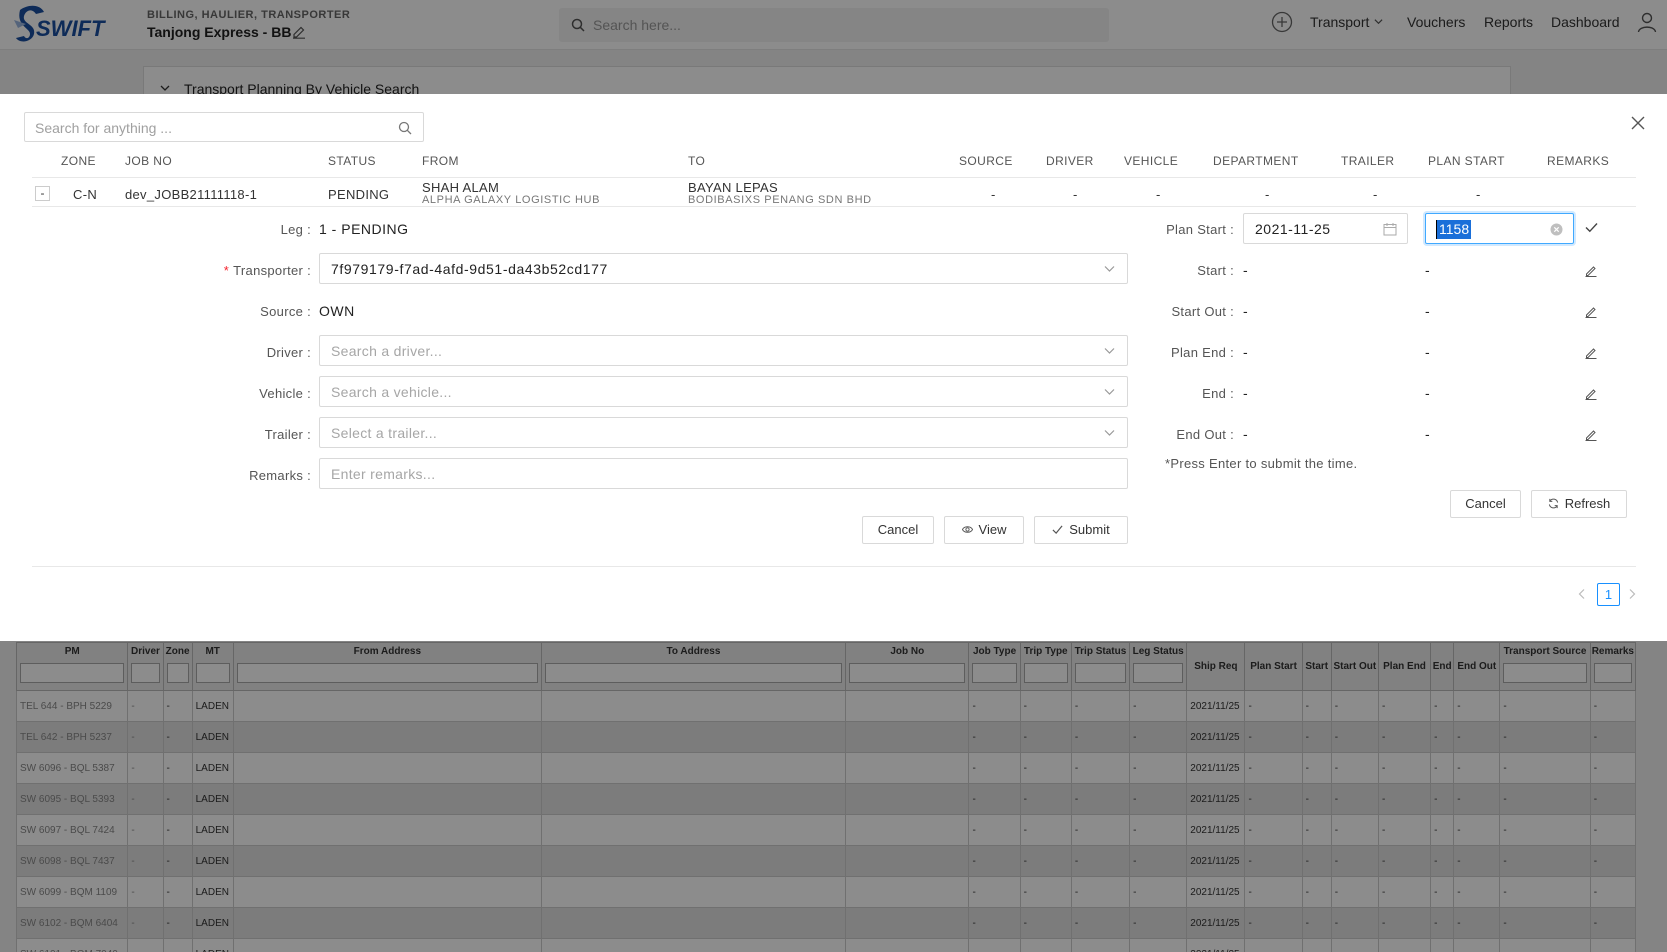  Describe the element at coordinates (1245, 393) in the screenshot. I see `end-date: -` at that location.